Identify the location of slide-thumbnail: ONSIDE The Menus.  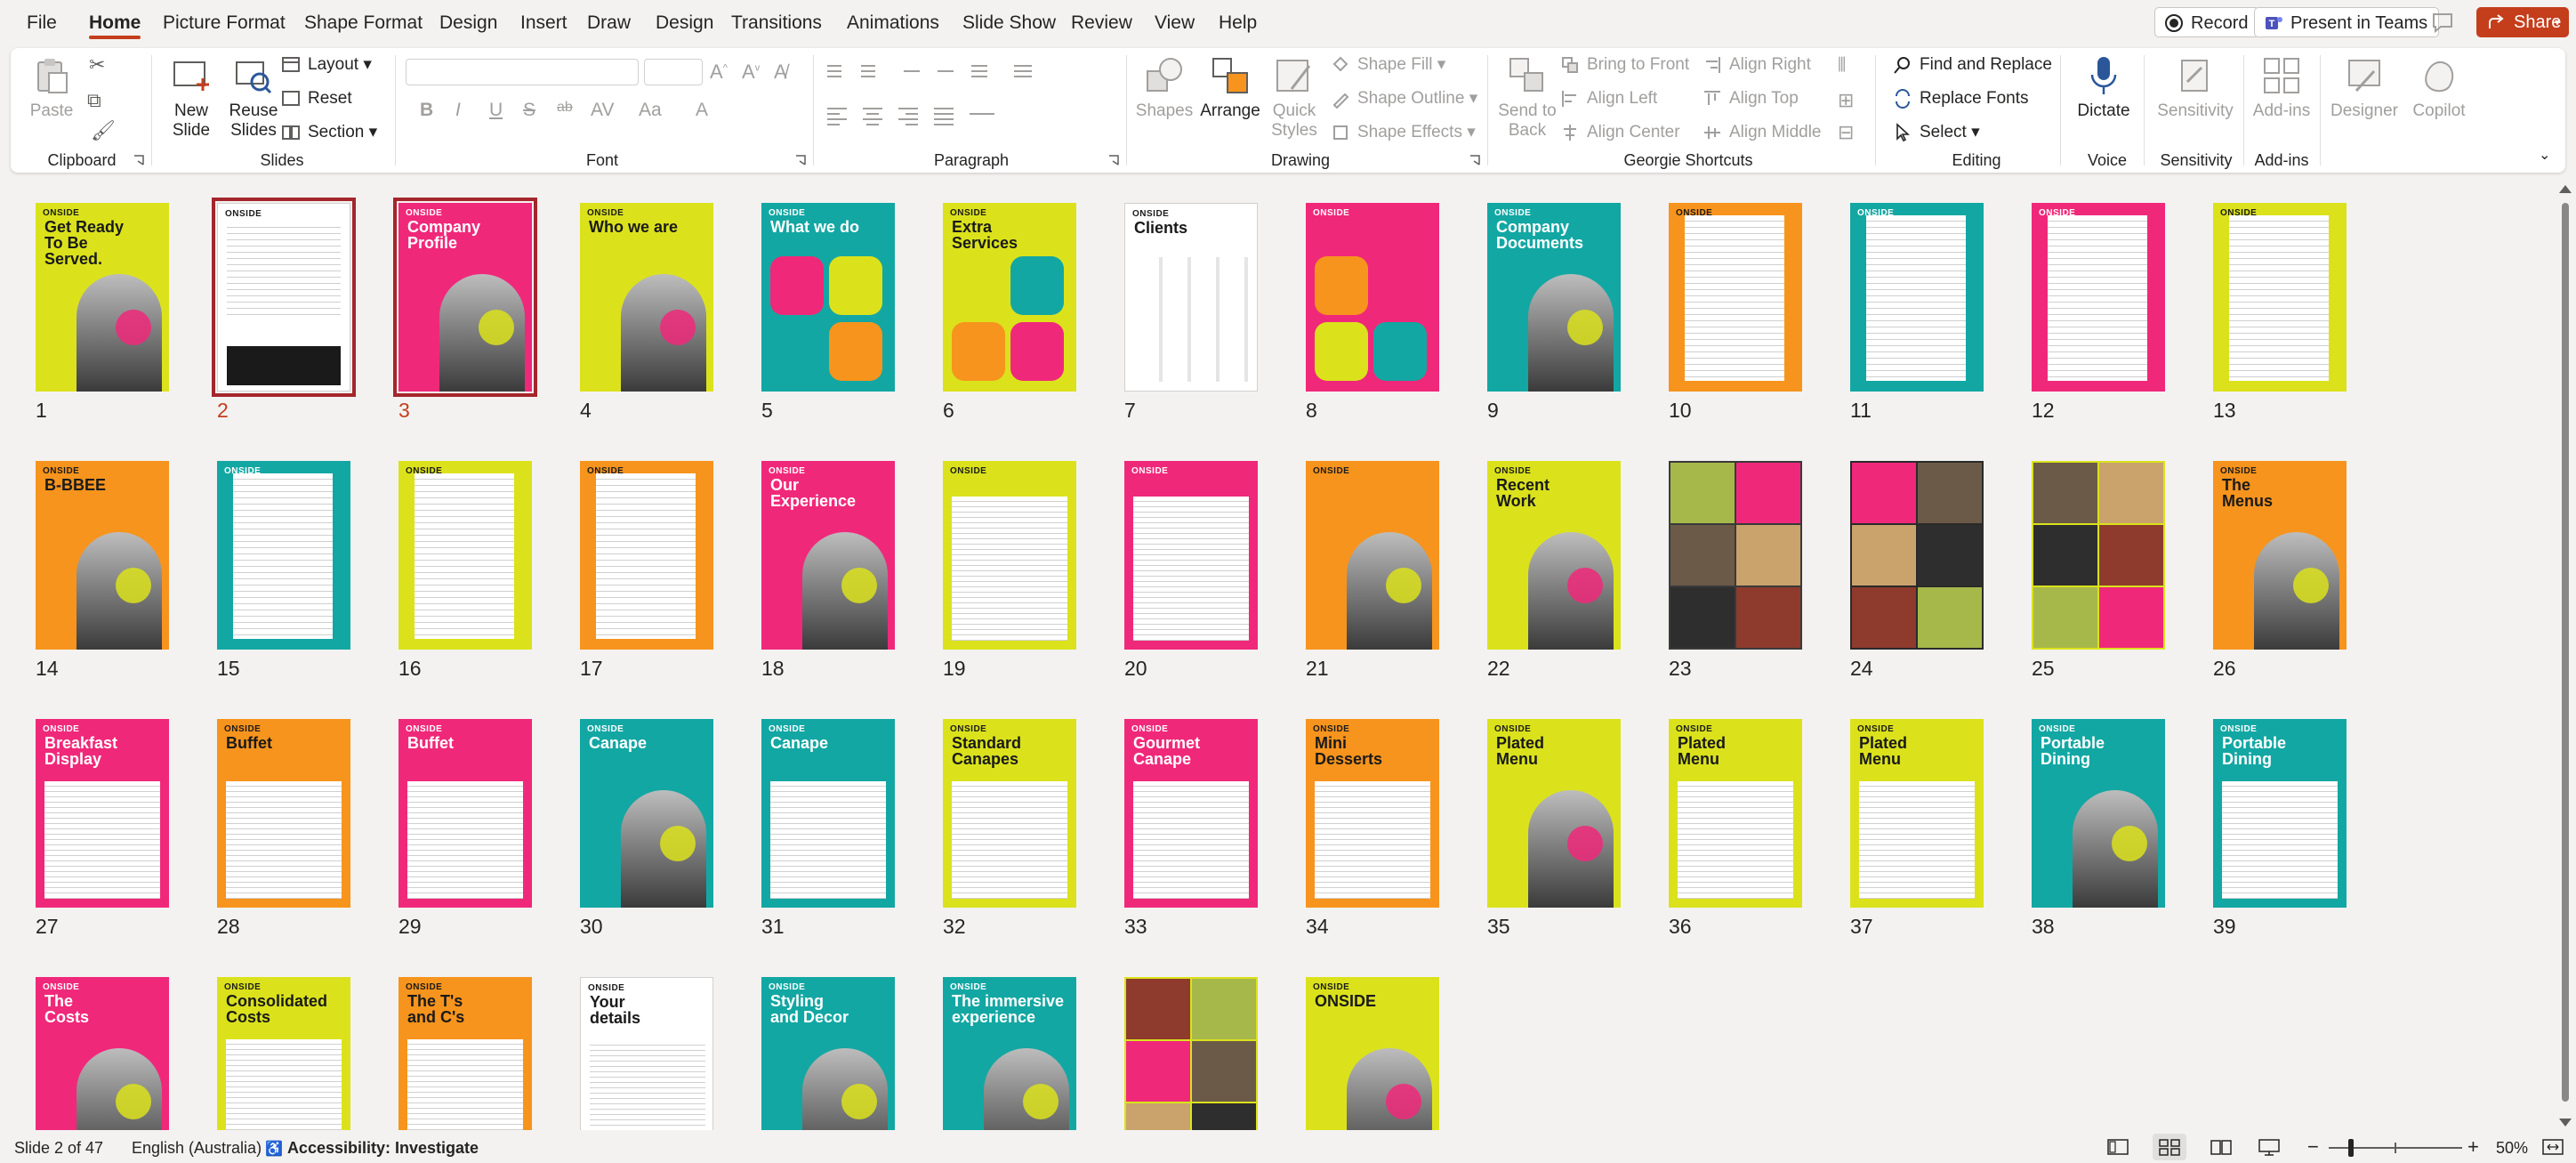
(2280, 555).